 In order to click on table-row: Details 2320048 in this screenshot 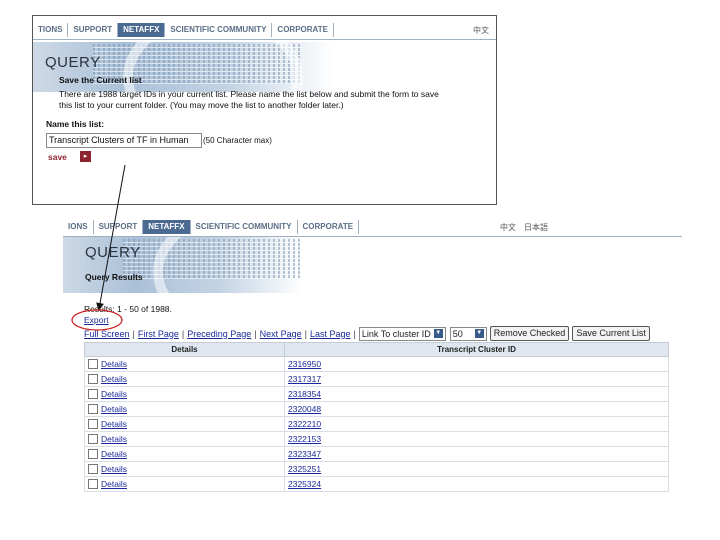, I will do `click(376, 409)`.